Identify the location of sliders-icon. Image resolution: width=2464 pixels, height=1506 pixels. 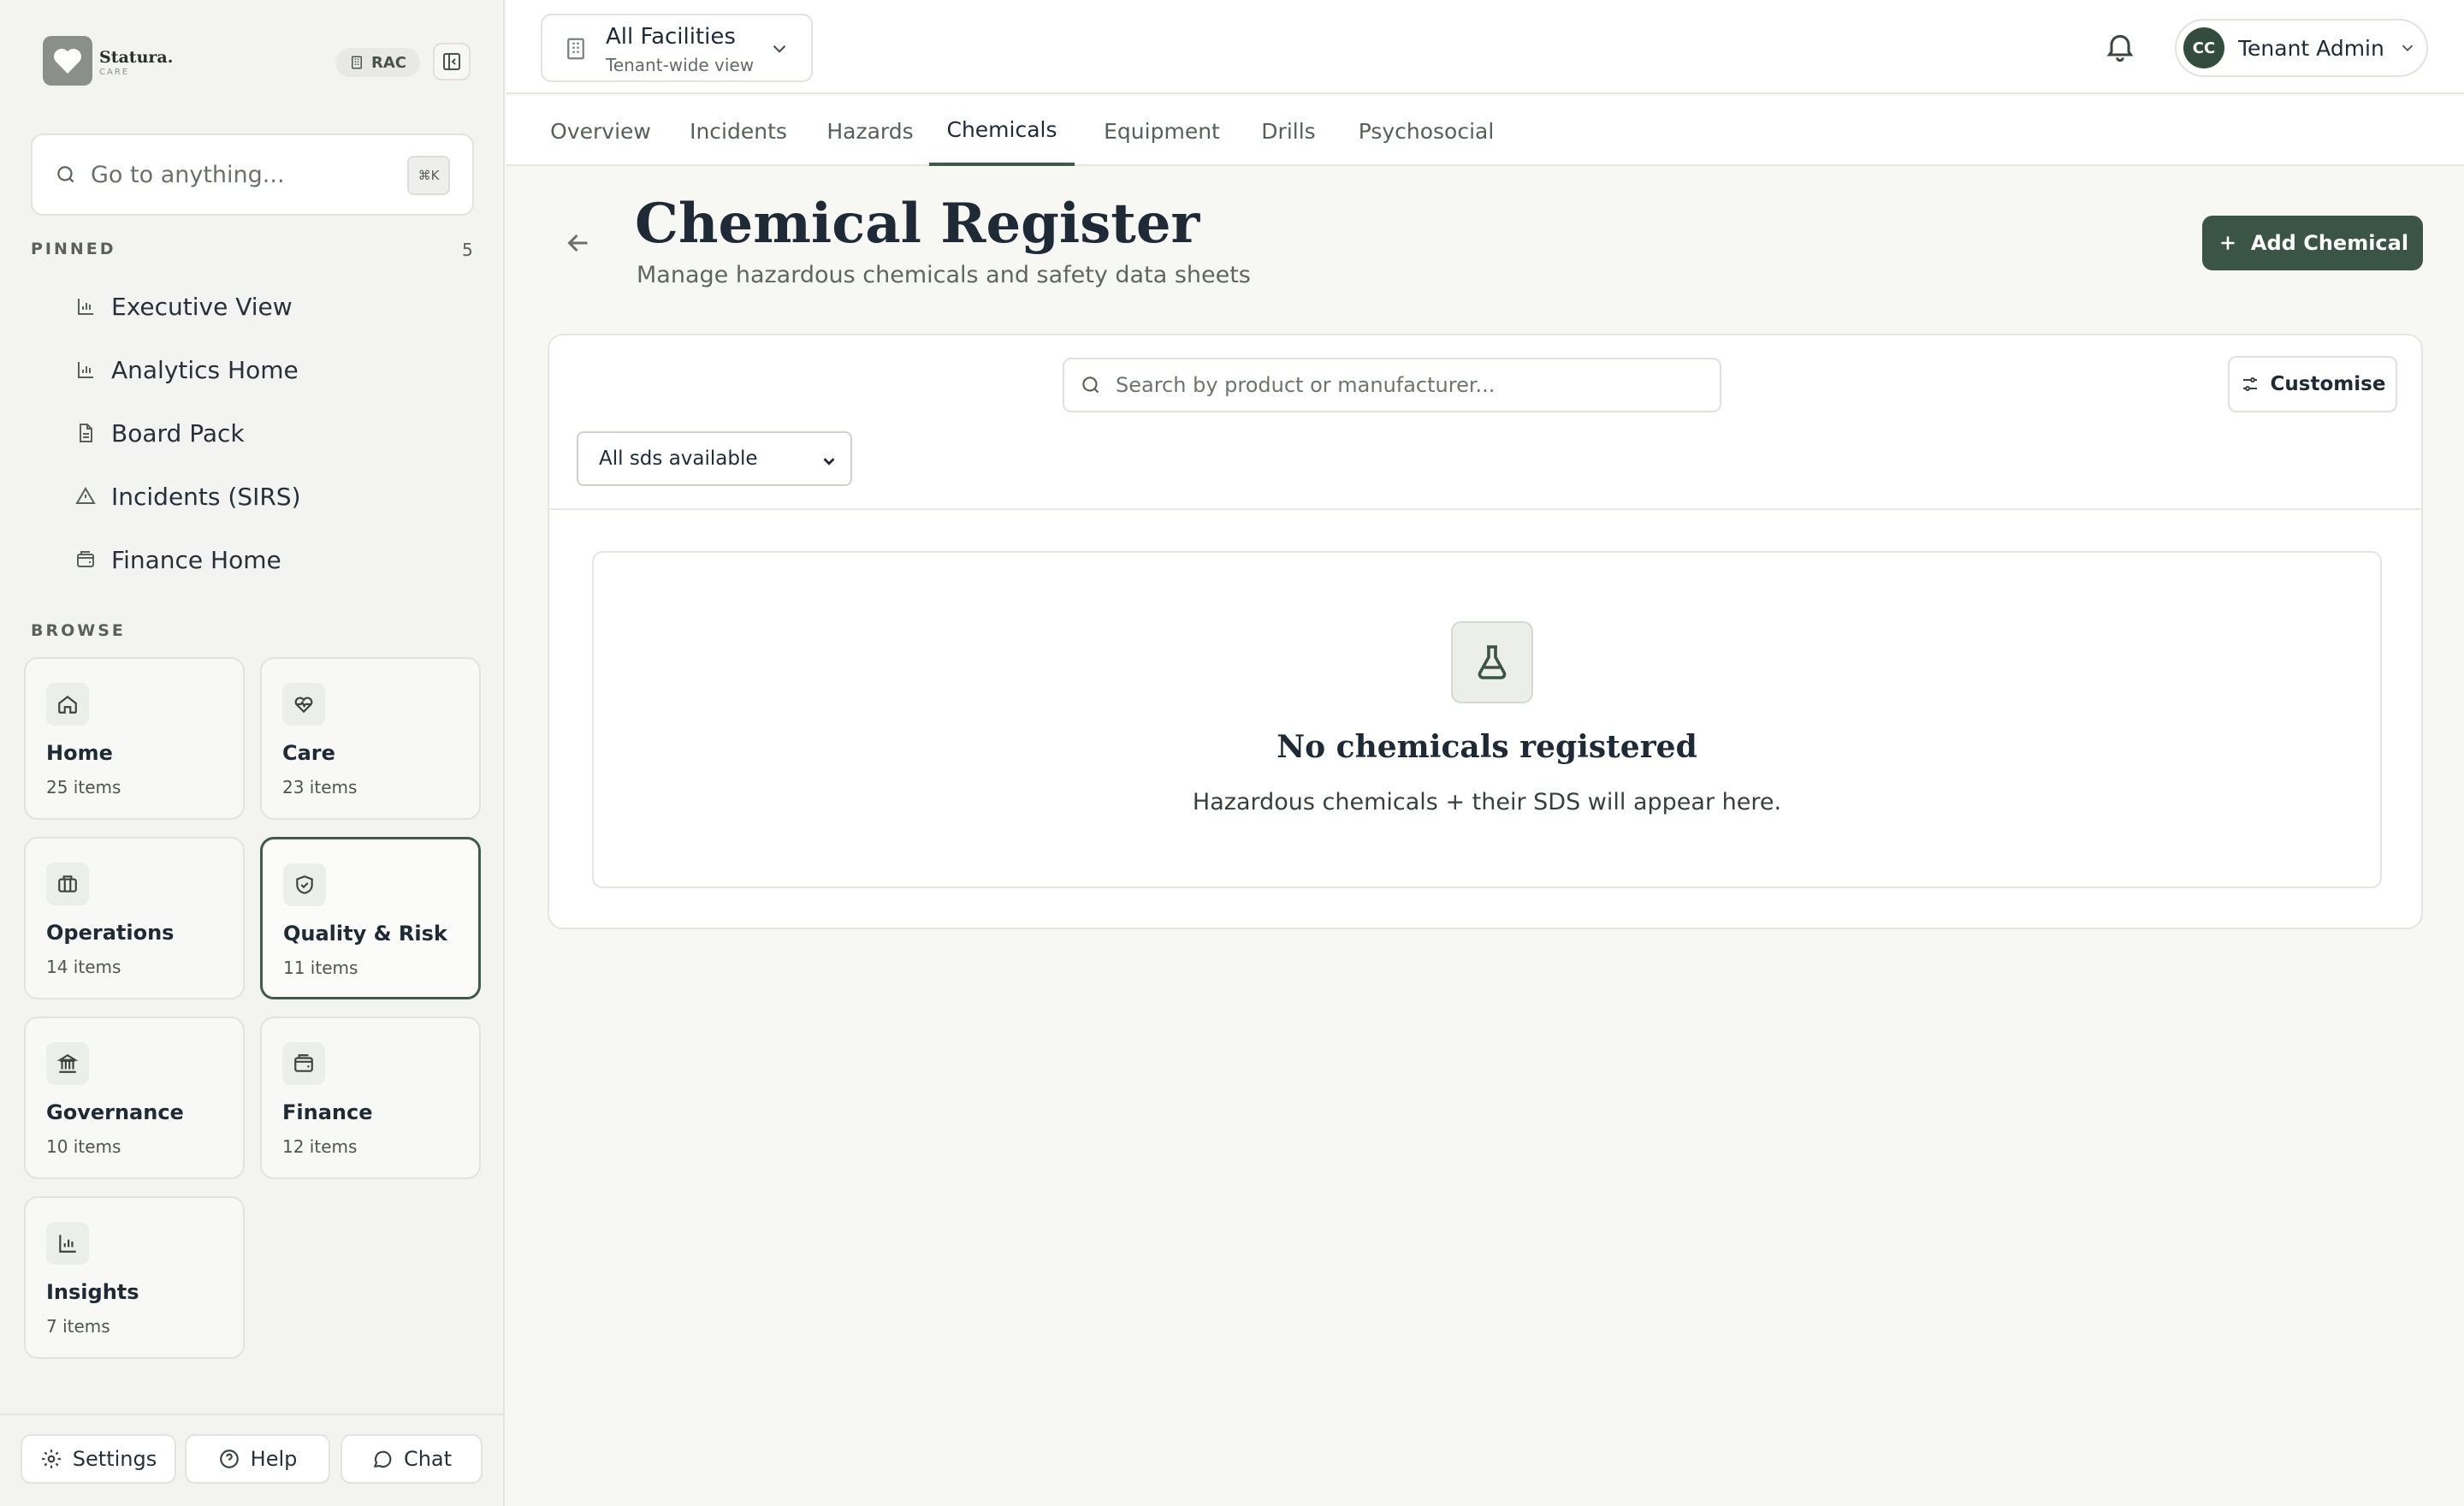
(2250, 384).